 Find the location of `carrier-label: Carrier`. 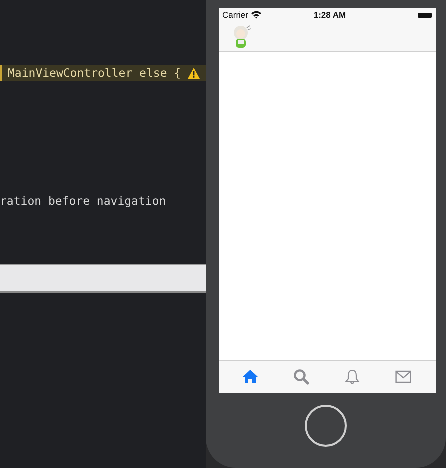

carrier-label: Carrier is located at coordinates (235, 15).